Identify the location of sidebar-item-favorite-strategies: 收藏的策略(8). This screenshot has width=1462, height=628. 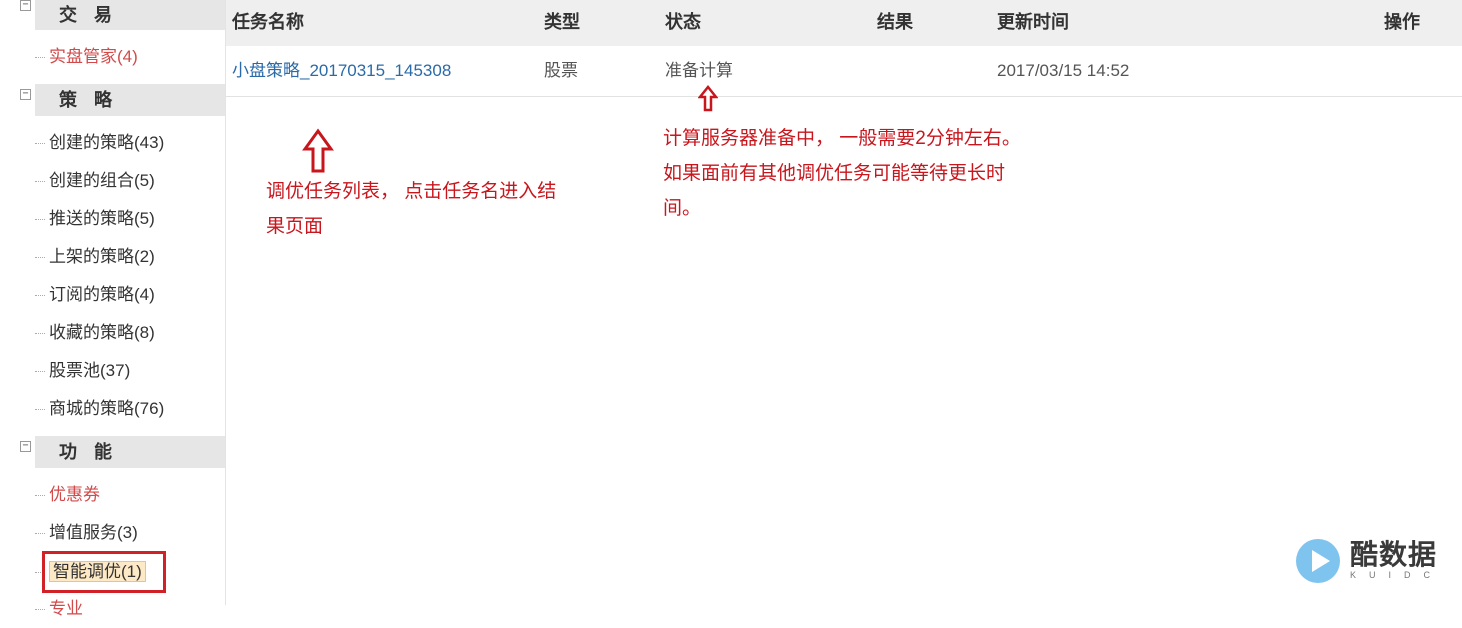
(95, 333).